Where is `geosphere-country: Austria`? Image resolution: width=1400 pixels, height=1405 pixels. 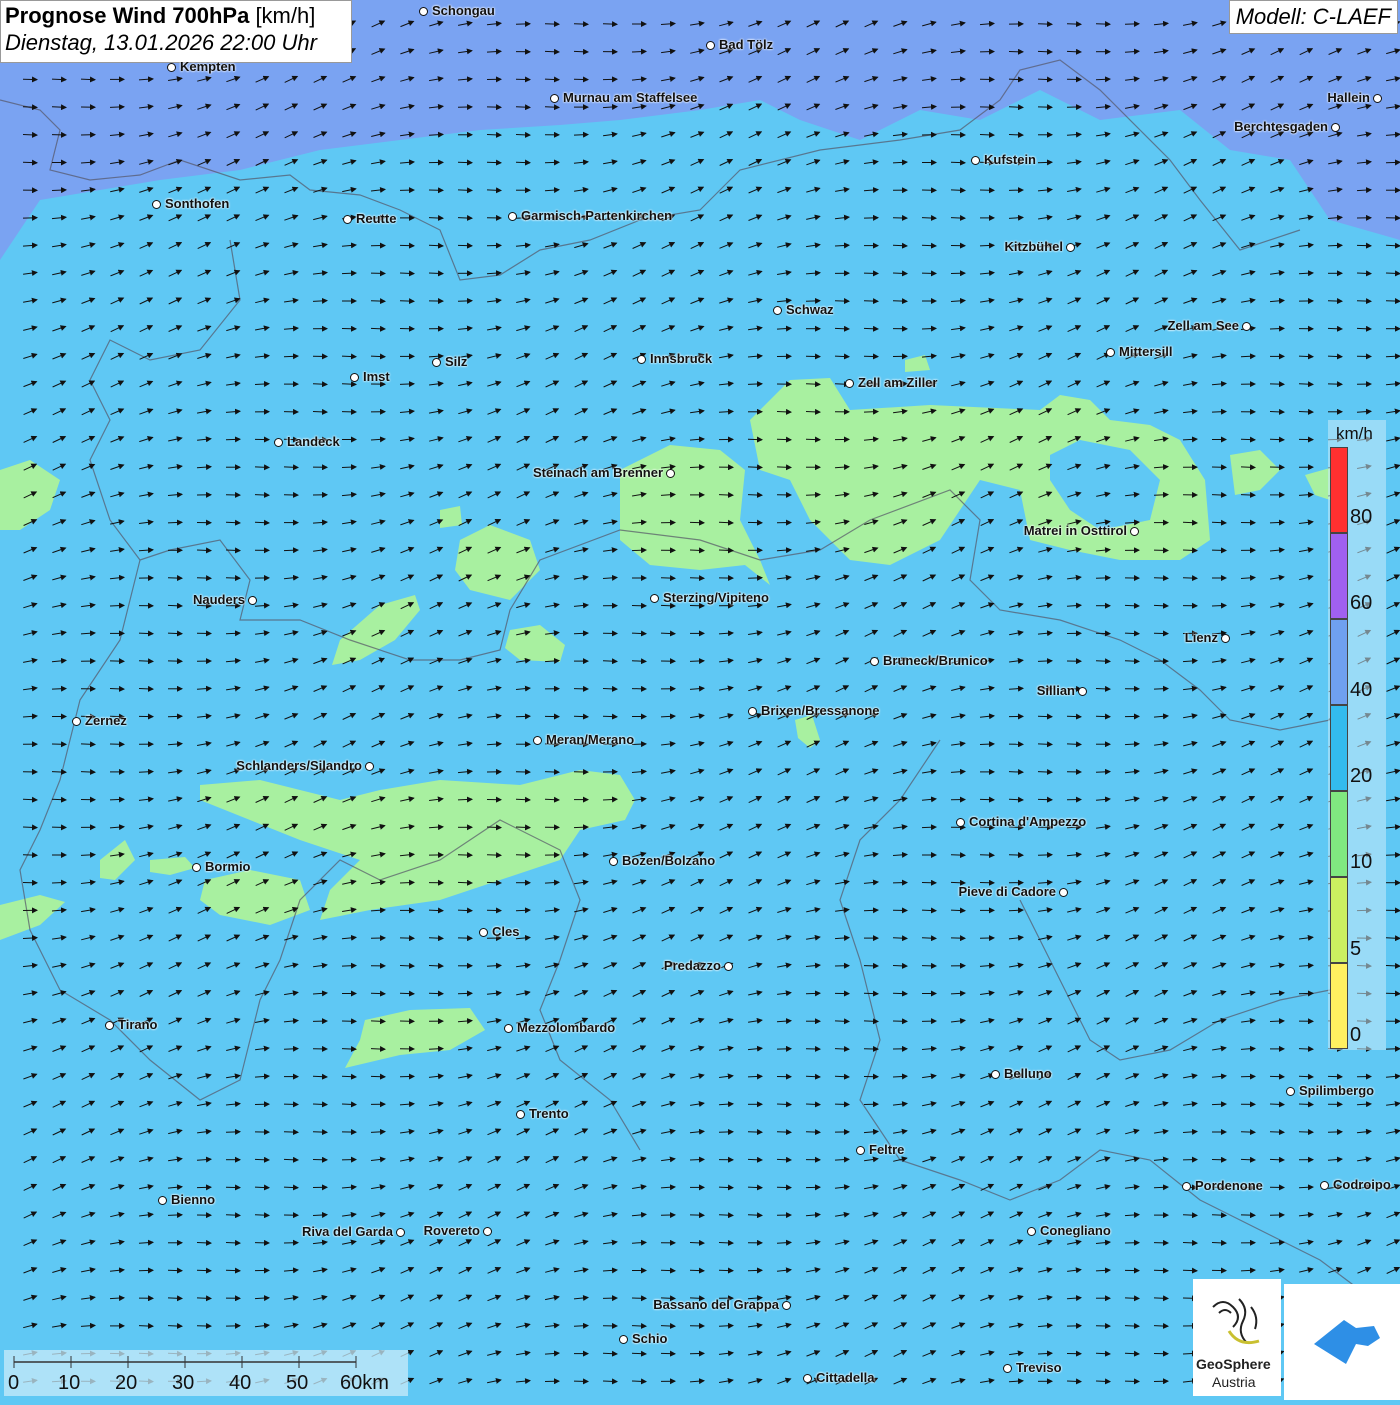 geosphere-country: Austria is located at coordinates (1234, 1382).